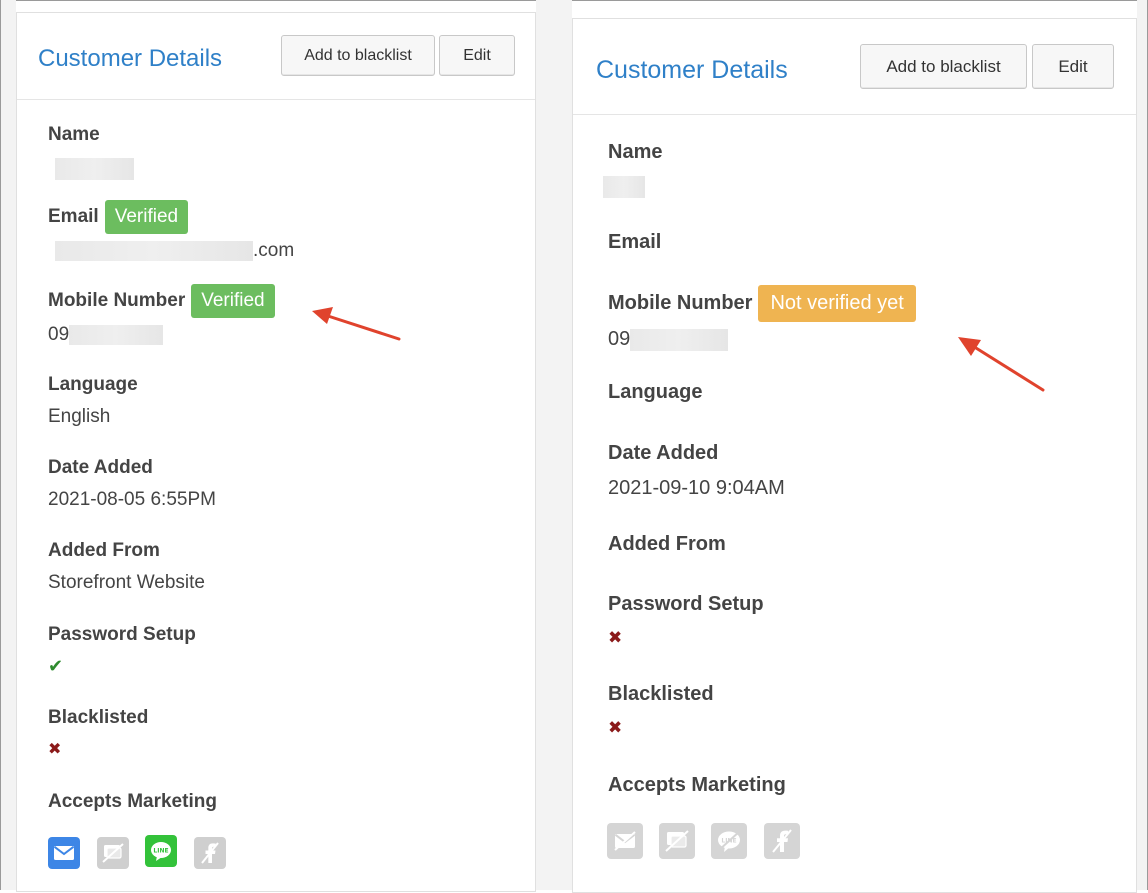  I want to click on email-value-suffix: .com, so click(274, 250).